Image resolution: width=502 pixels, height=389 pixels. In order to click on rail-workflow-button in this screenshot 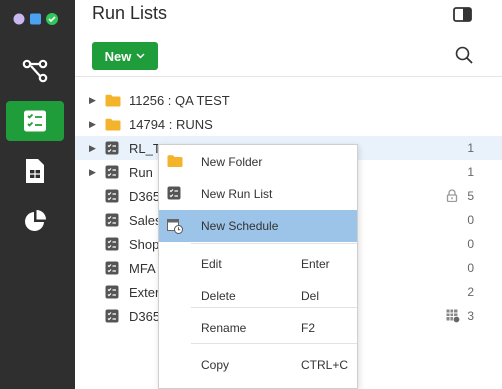, I will do `click(35, 71)`.